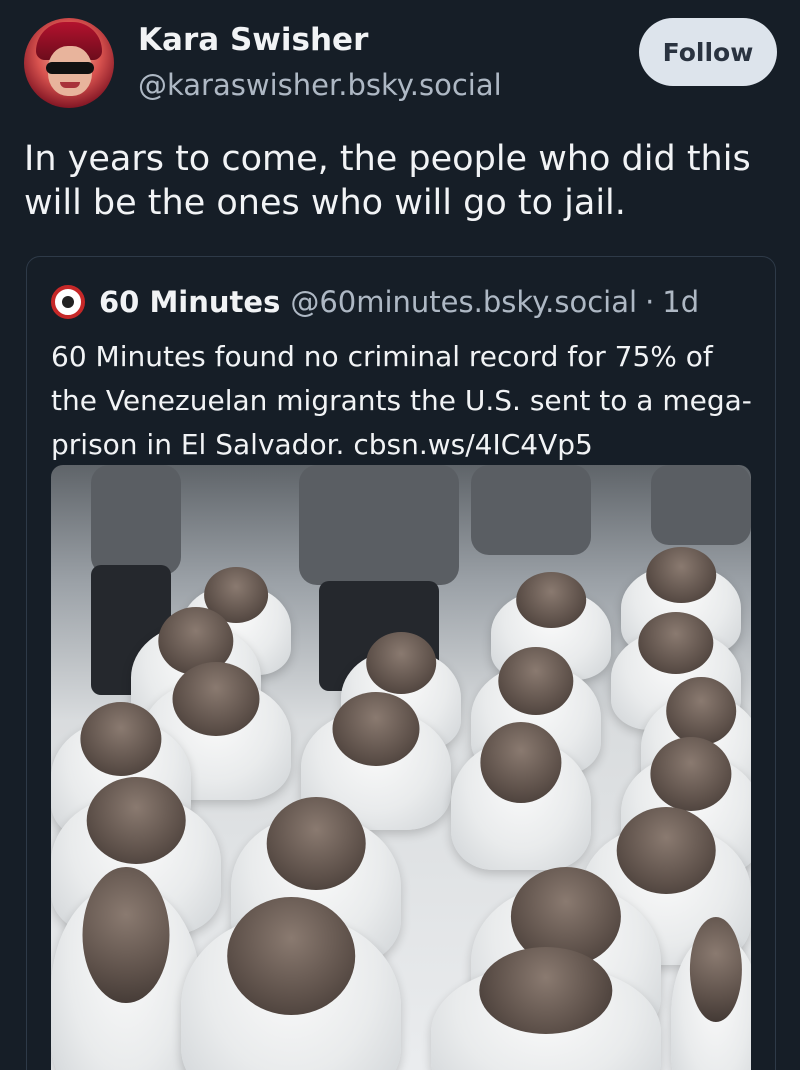 The width and height of the screenshot is (800, 1070). What do you see at coordinates (70, 68) in the screenshot?
I see `avatar-sunglasses` at bounding box center [70, 68].